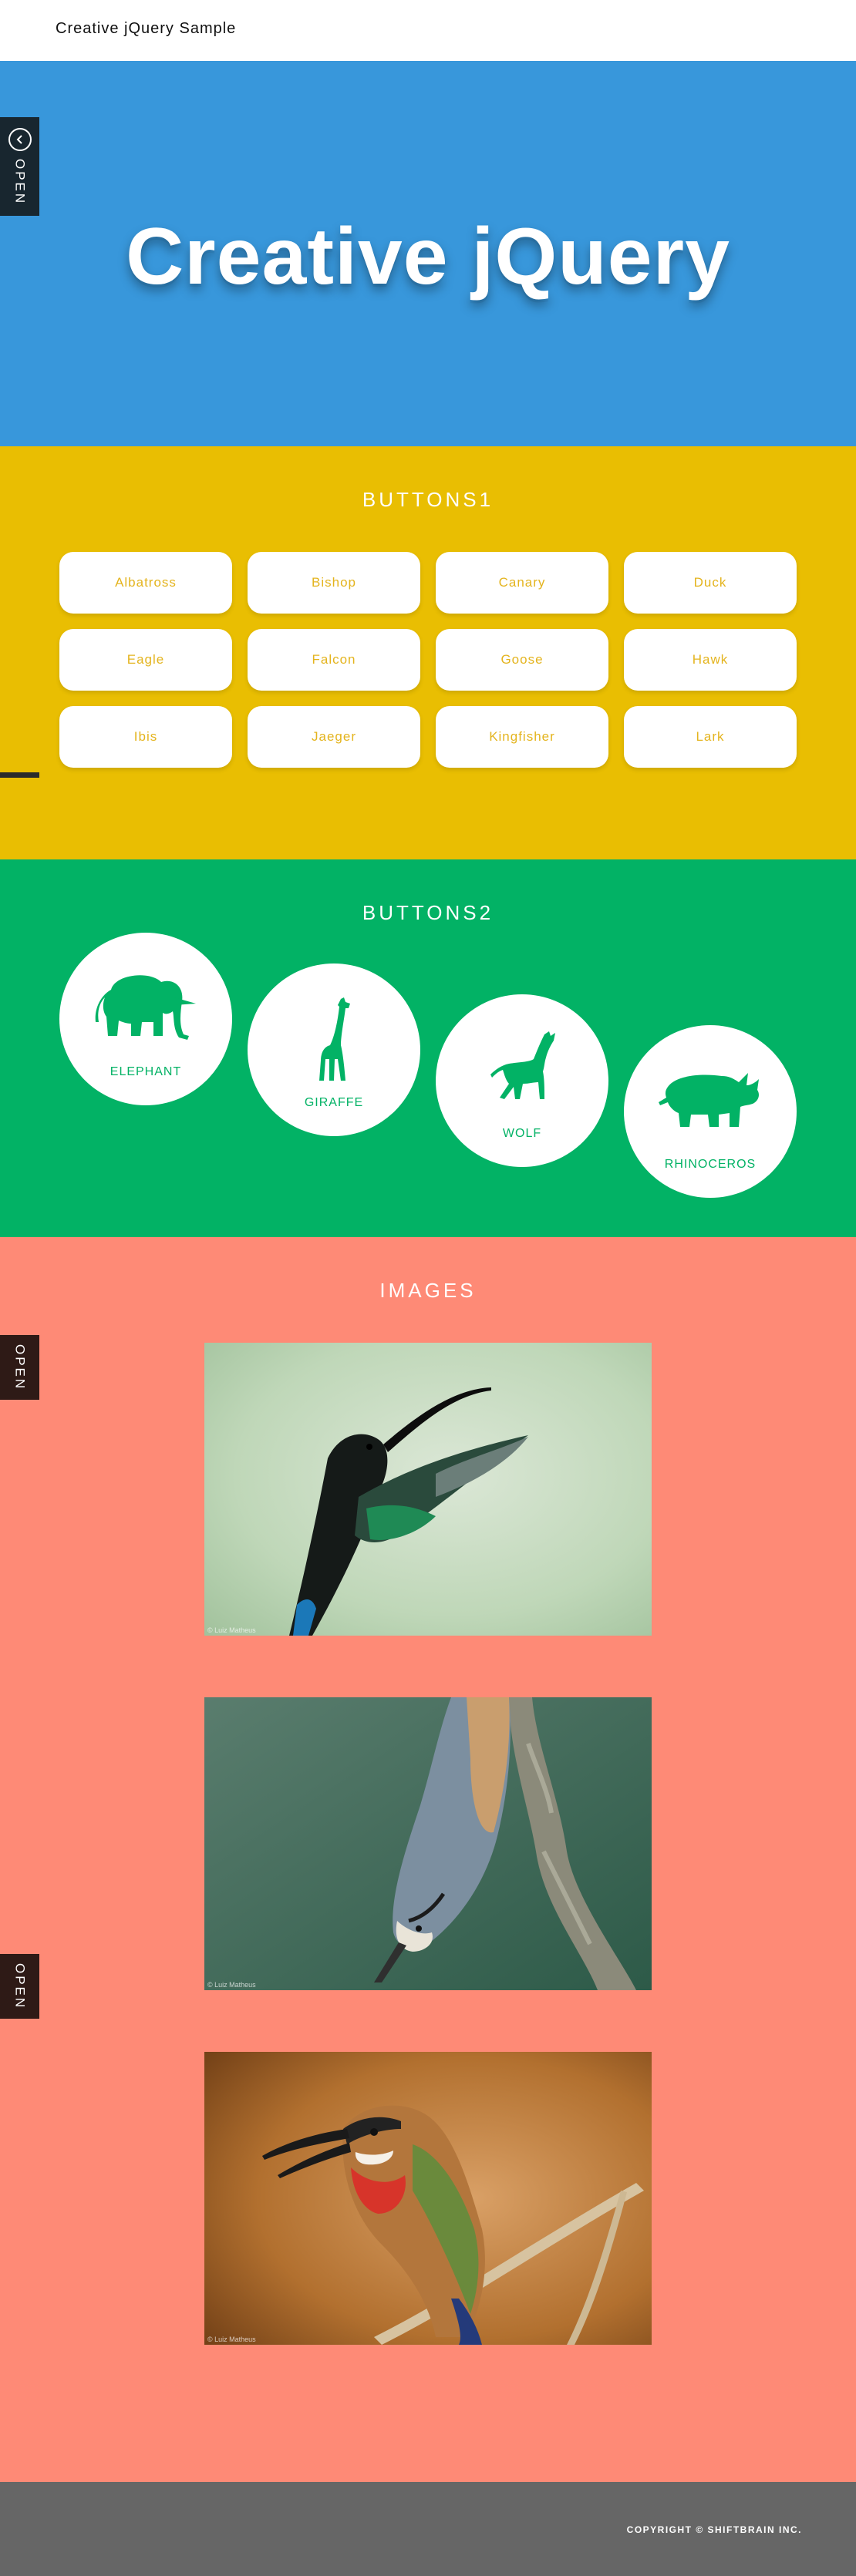 The width and height of the screenshot is (856, 2576). What do you see at coordinates (334, 1039) in the screenshot?
I see `giraffe-icon` at bounding box center [334, 1039].